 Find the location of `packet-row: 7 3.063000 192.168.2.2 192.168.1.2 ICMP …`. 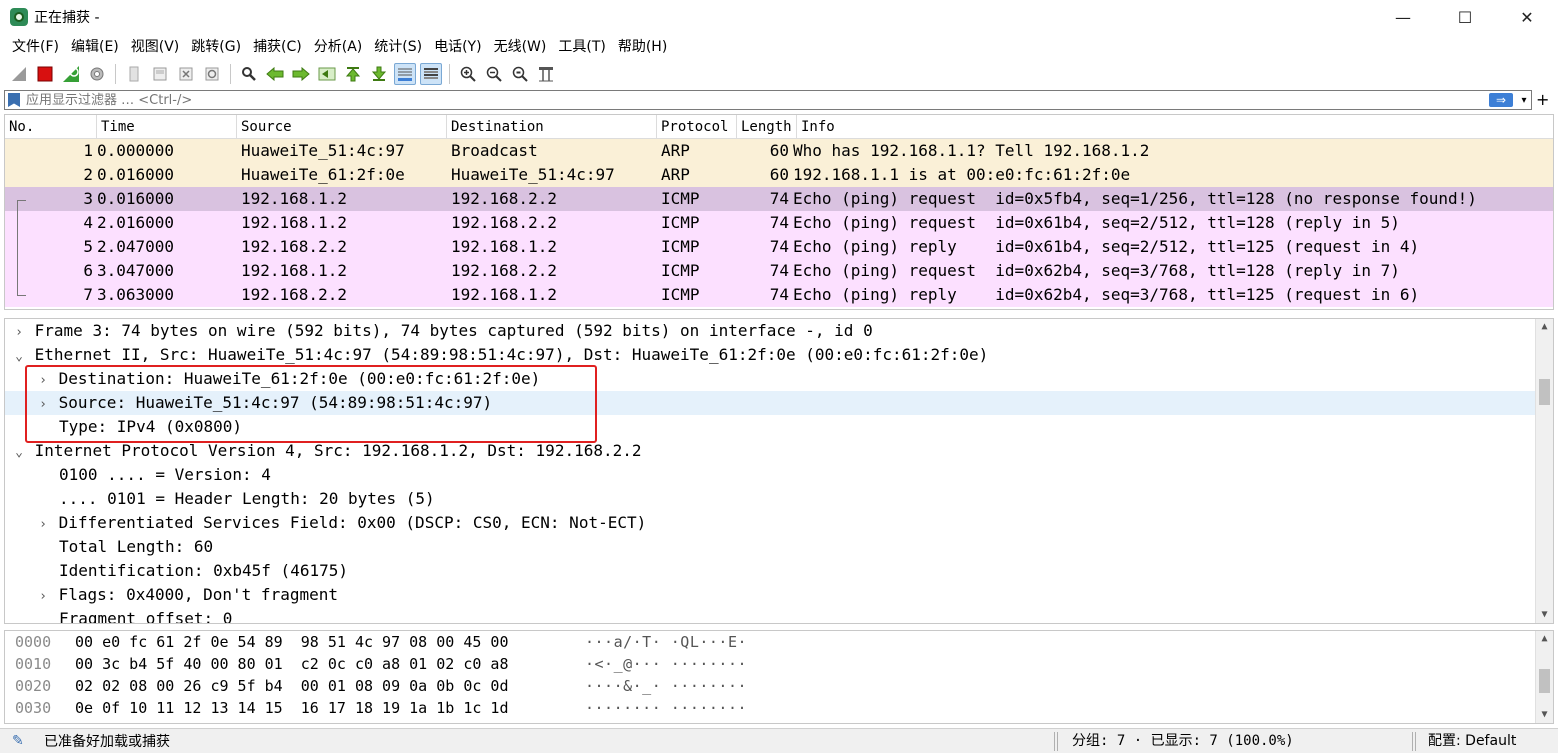

packet-row: 7 3.063000 192.168.2.2 192.168.1.2 ICMP … is located at coordinates (779, 295).